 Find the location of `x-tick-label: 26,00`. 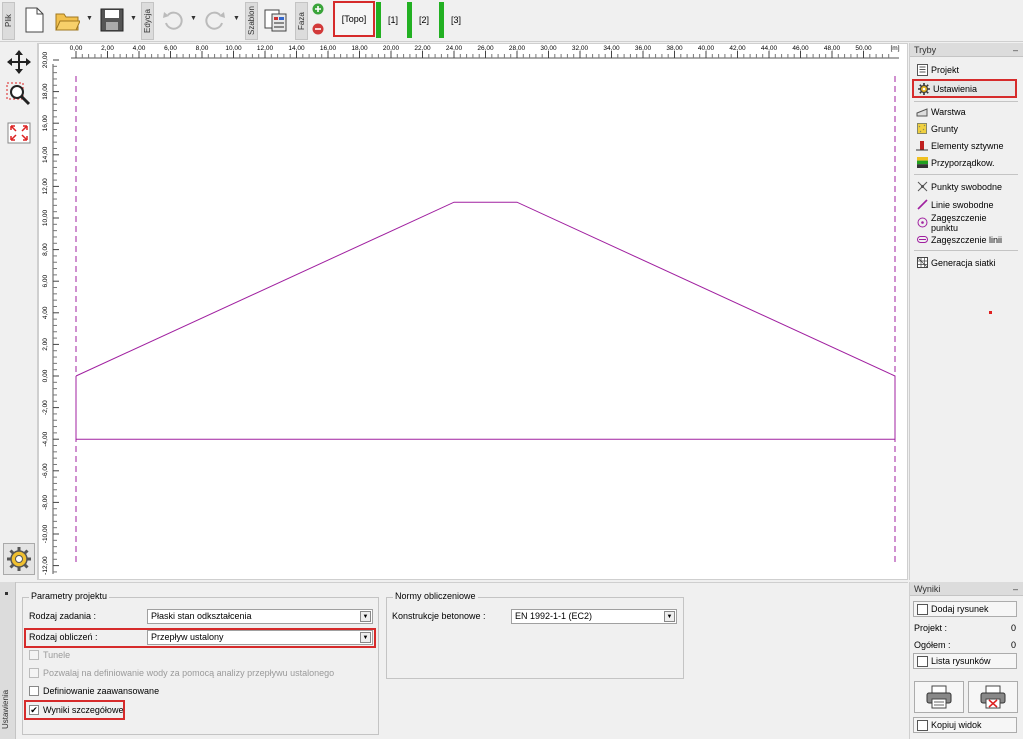

x-tick-label: 26,00 is located at coordinates (485, 48).